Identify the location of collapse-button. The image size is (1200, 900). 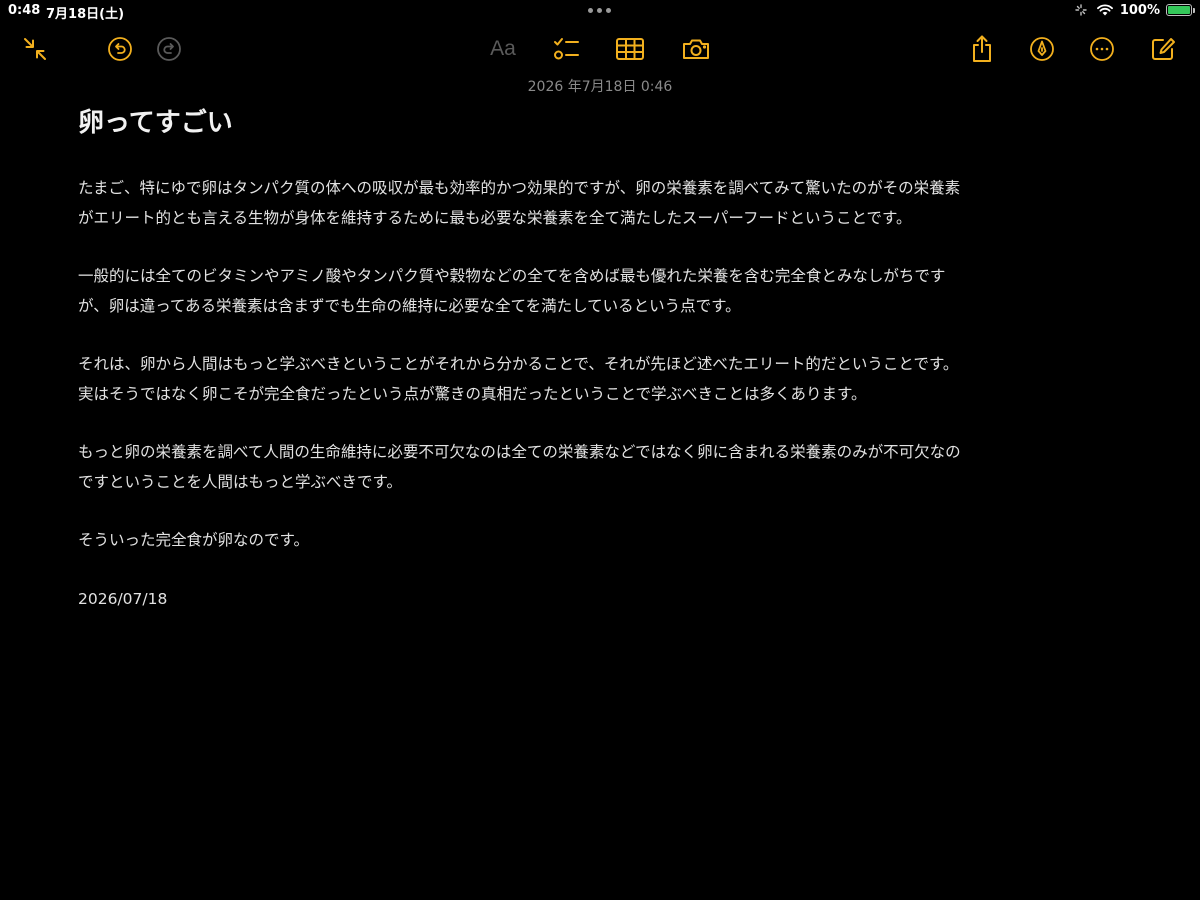
(35, 49).